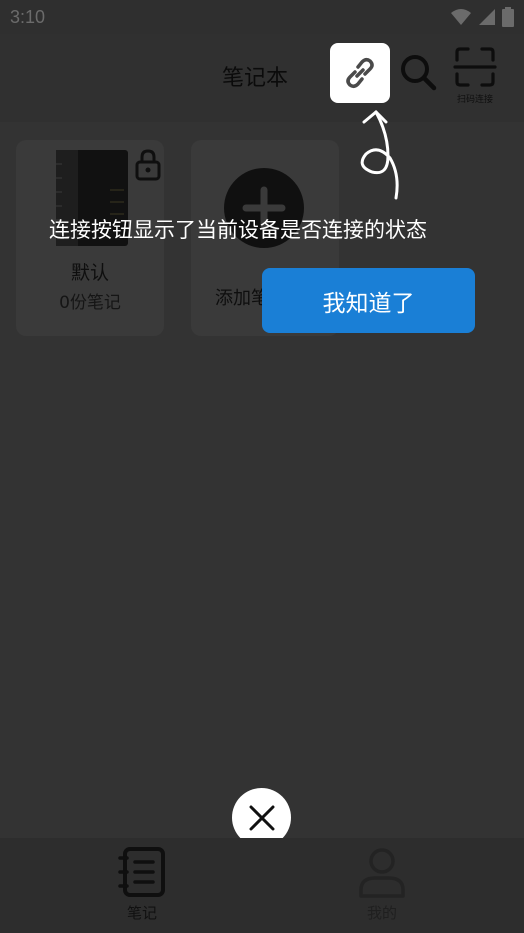  I want to click on curly-arrow-icon, so click(379, 155).